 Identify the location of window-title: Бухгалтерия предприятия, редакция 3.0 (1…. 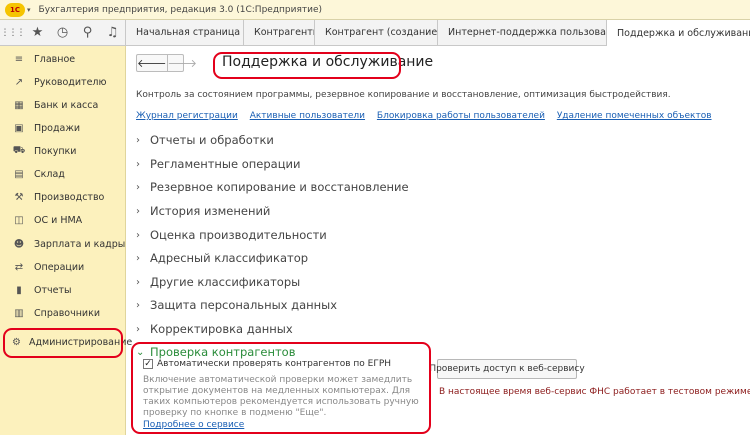
(180, 9).